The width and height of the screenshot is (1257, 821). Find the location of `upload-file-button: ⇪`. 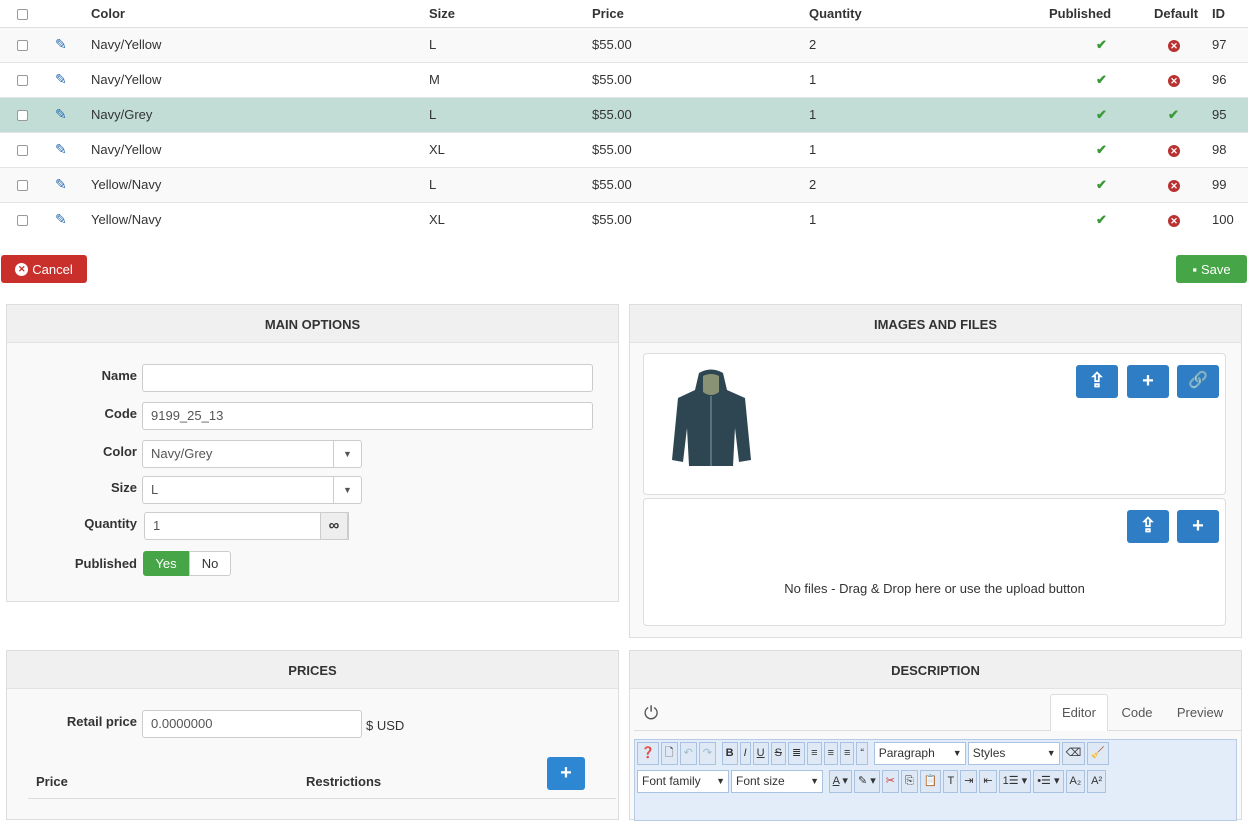

upload-file-button: ⇪ is located at coordinates (1148, 526).